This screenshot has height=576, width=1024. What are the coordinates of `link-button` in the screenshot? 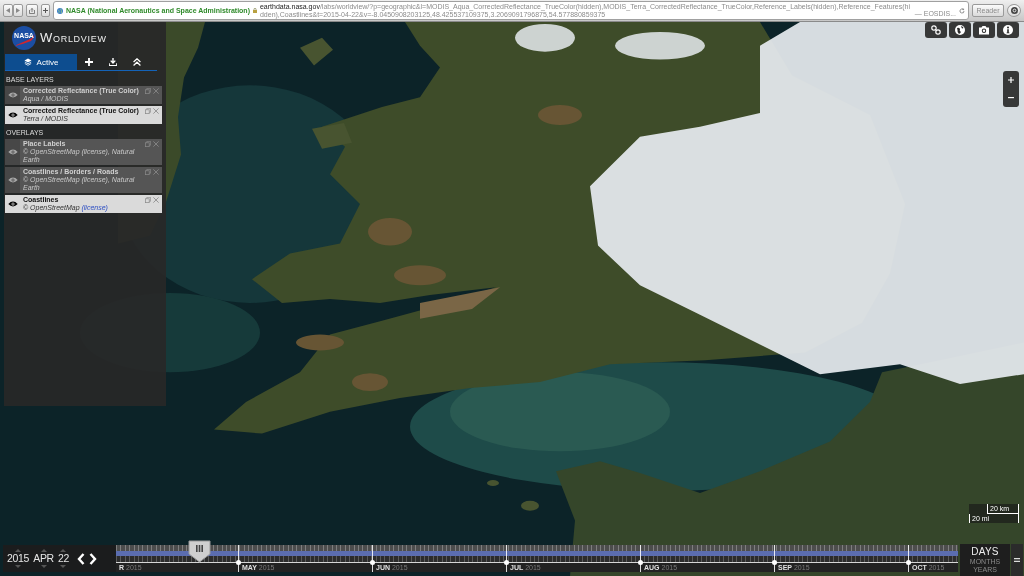 It's located at (936, 30).